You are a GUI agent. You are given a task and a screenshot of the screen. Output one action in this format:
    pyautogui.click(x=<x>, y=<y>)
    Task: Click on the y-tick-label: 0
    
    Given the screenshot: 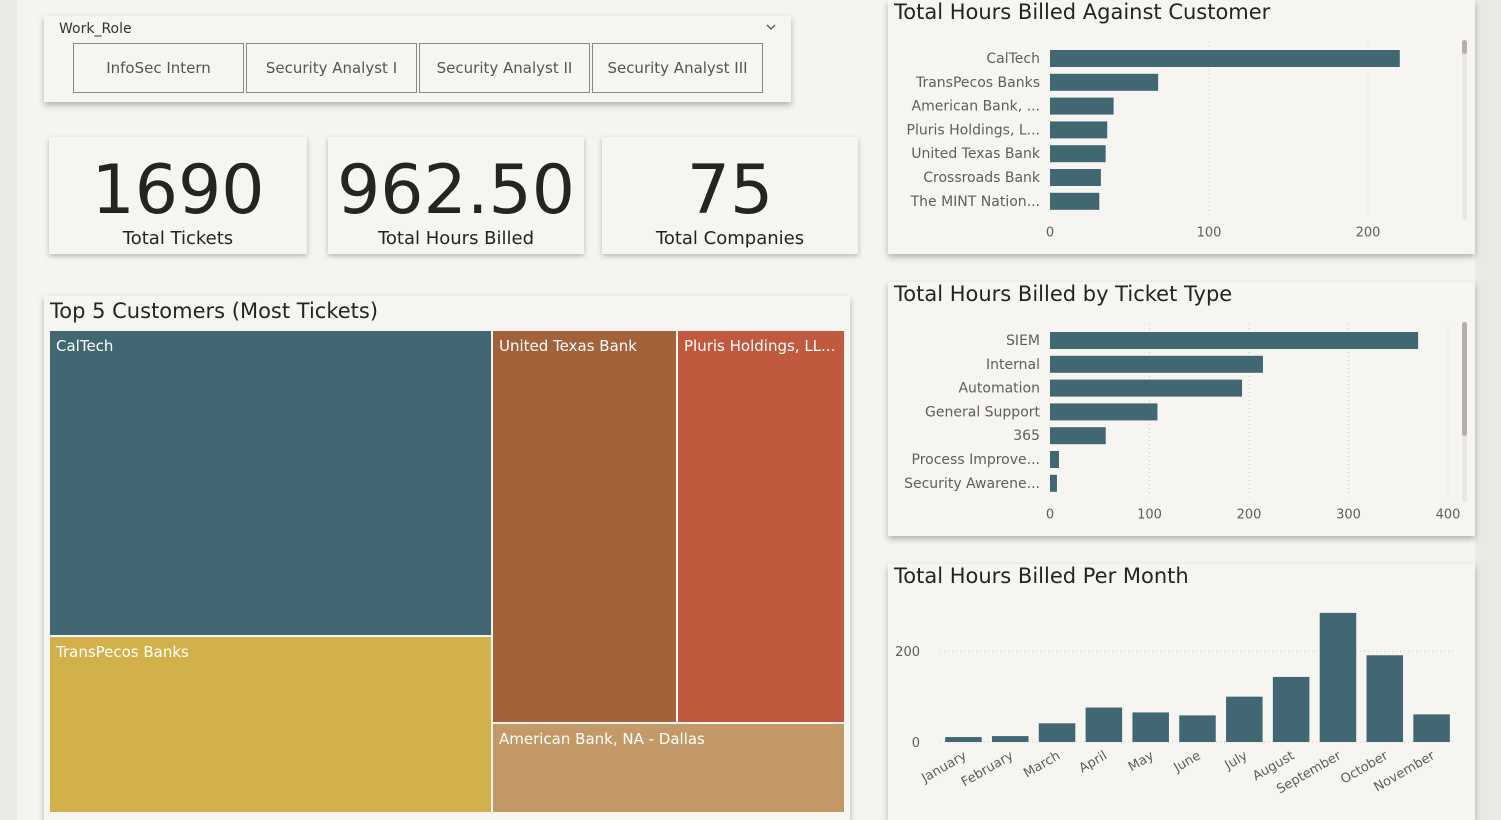 What is the action you would take?
    pyautogui.click(x=916, y=743)
    